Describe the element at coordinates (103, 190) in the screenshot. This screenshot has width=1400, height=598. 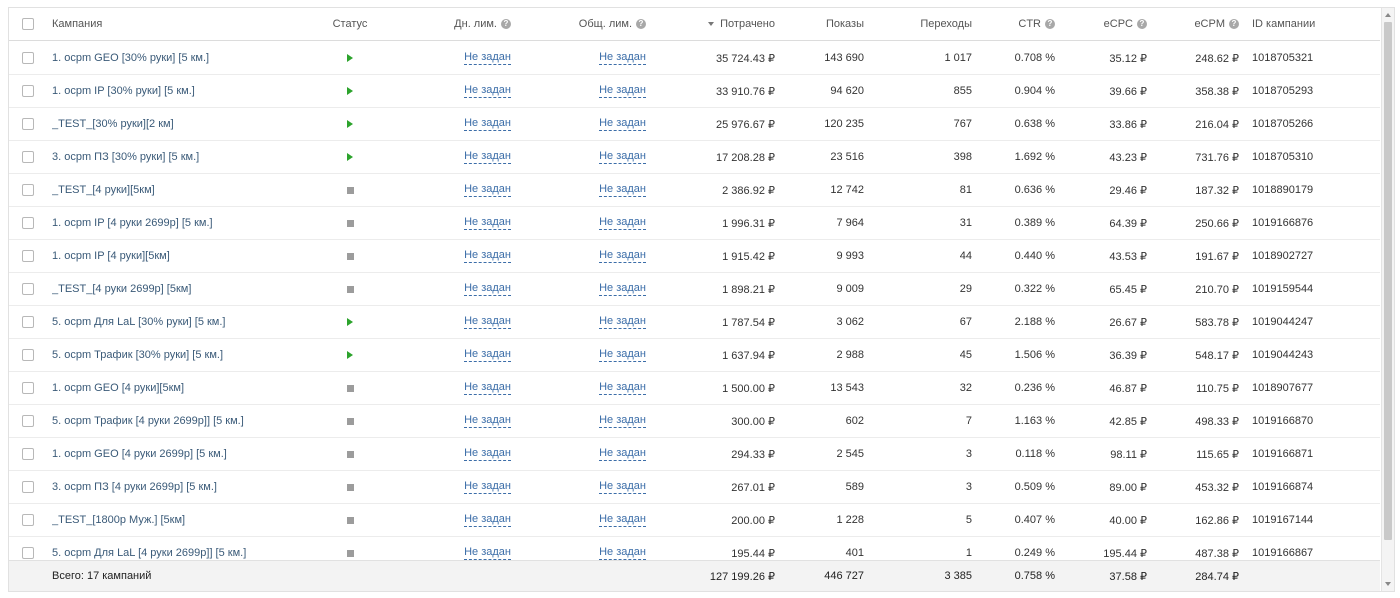
I see `campaign-name-link: _TEST_[4 руки][5км]` at that location.